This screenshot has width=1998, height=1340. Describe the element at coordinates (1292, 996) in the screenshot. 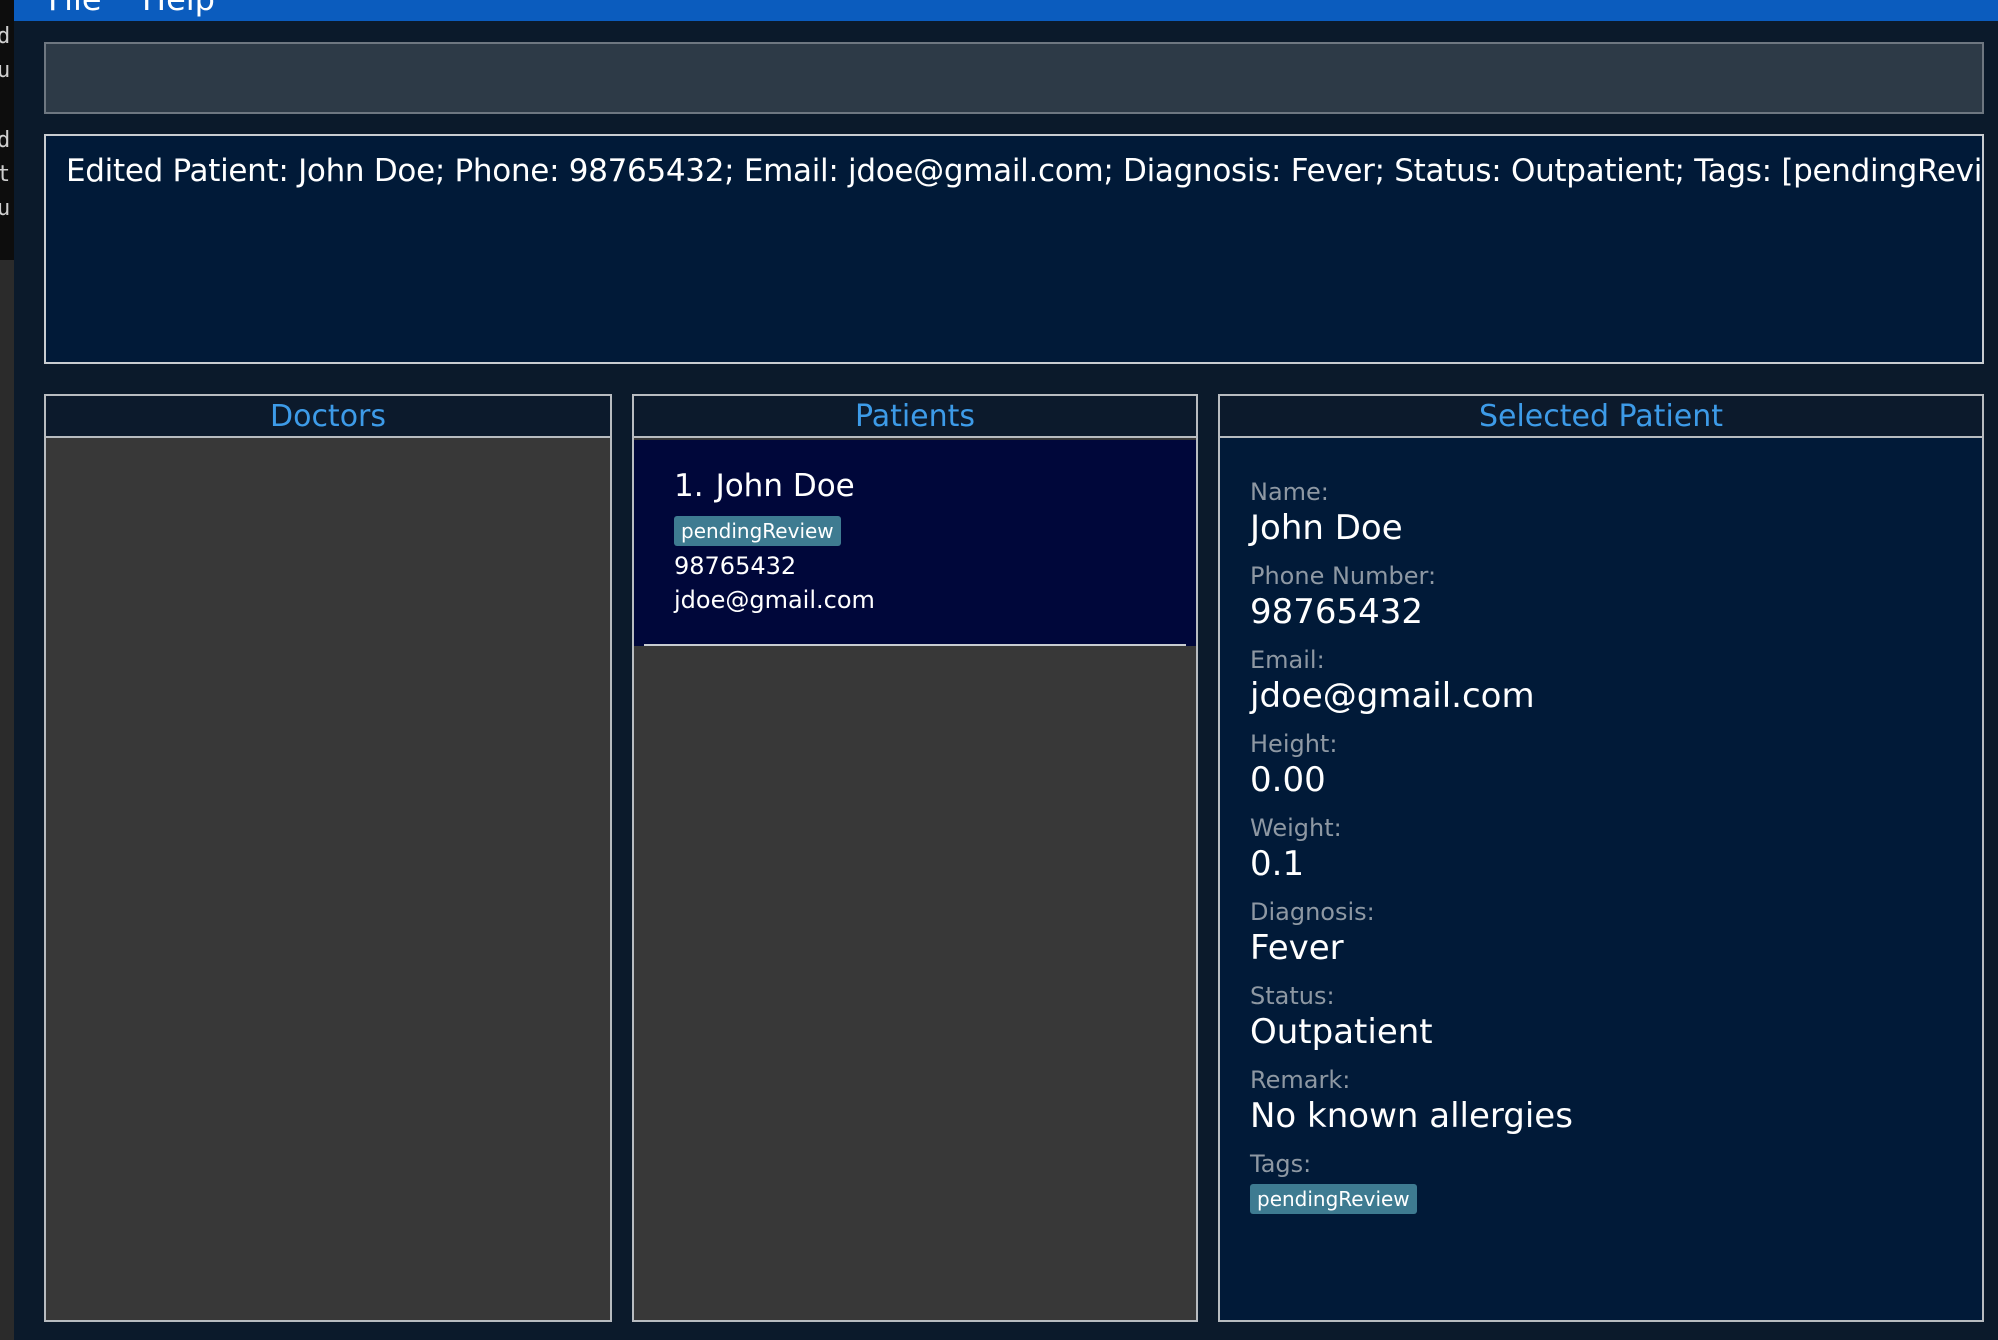

I see `status-label: Status:` at that location.